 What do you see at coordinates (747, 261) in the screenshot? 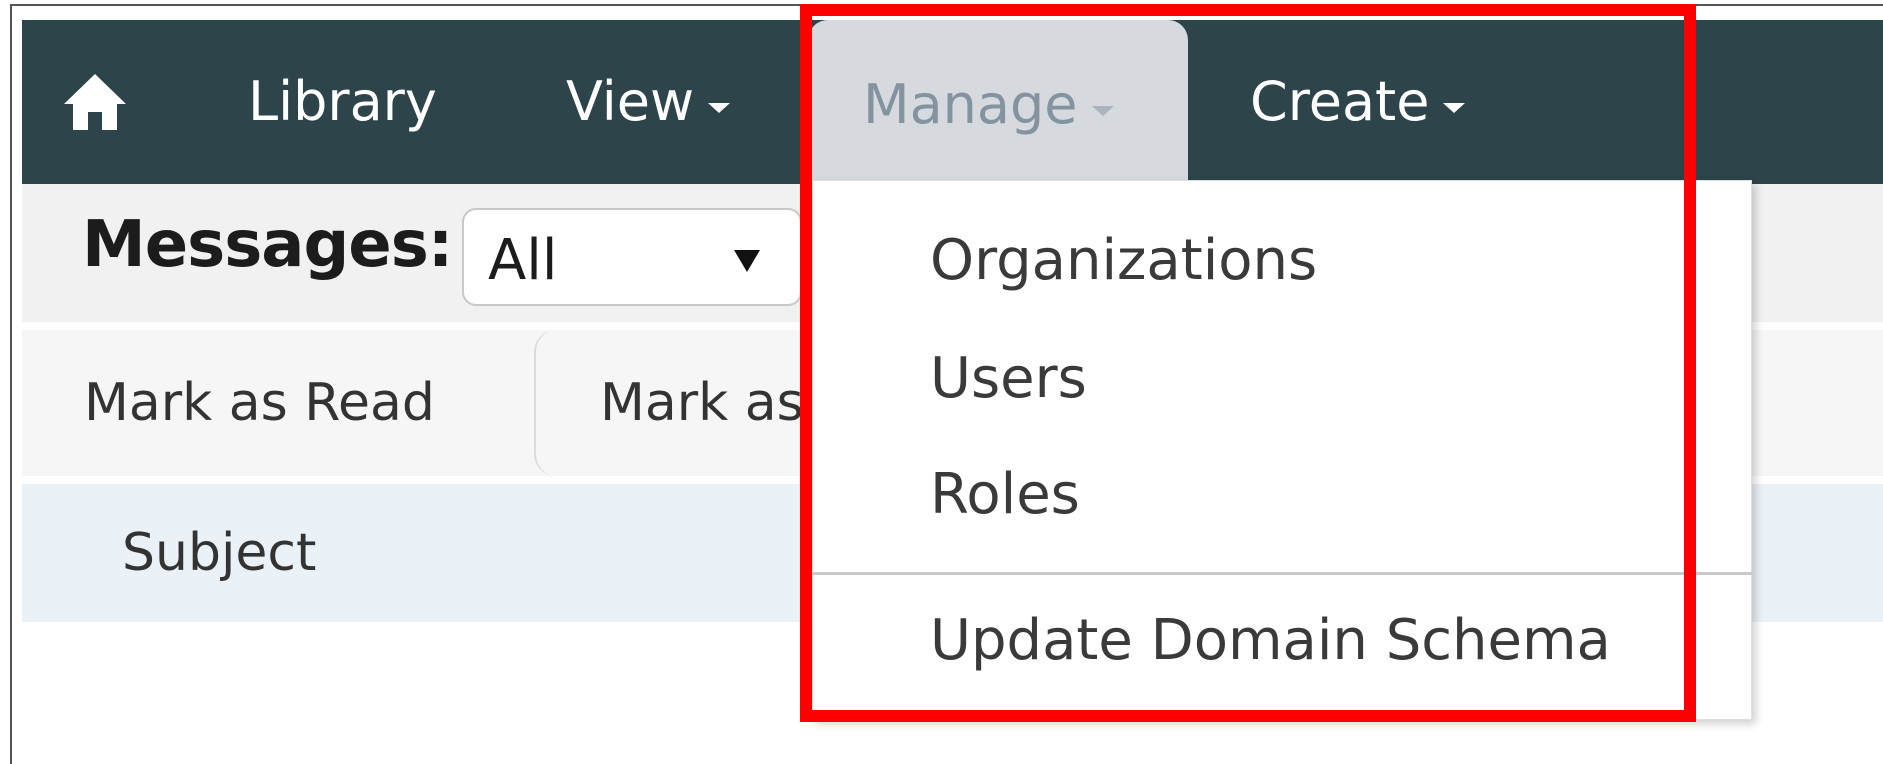
I see `dropdown-arrow-icon` at bounding box center [747, 261].